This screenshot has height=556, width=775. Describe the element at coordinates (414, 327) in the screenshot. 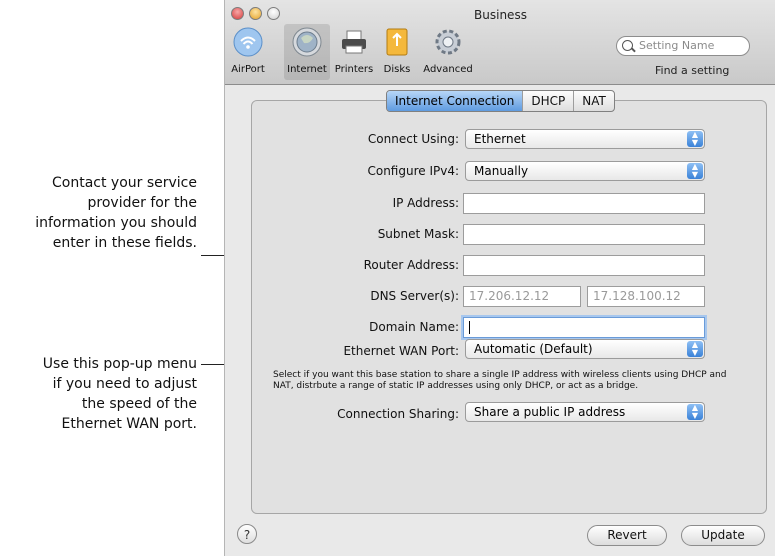

I see `domain-name-label: Domain Name:` at that location.